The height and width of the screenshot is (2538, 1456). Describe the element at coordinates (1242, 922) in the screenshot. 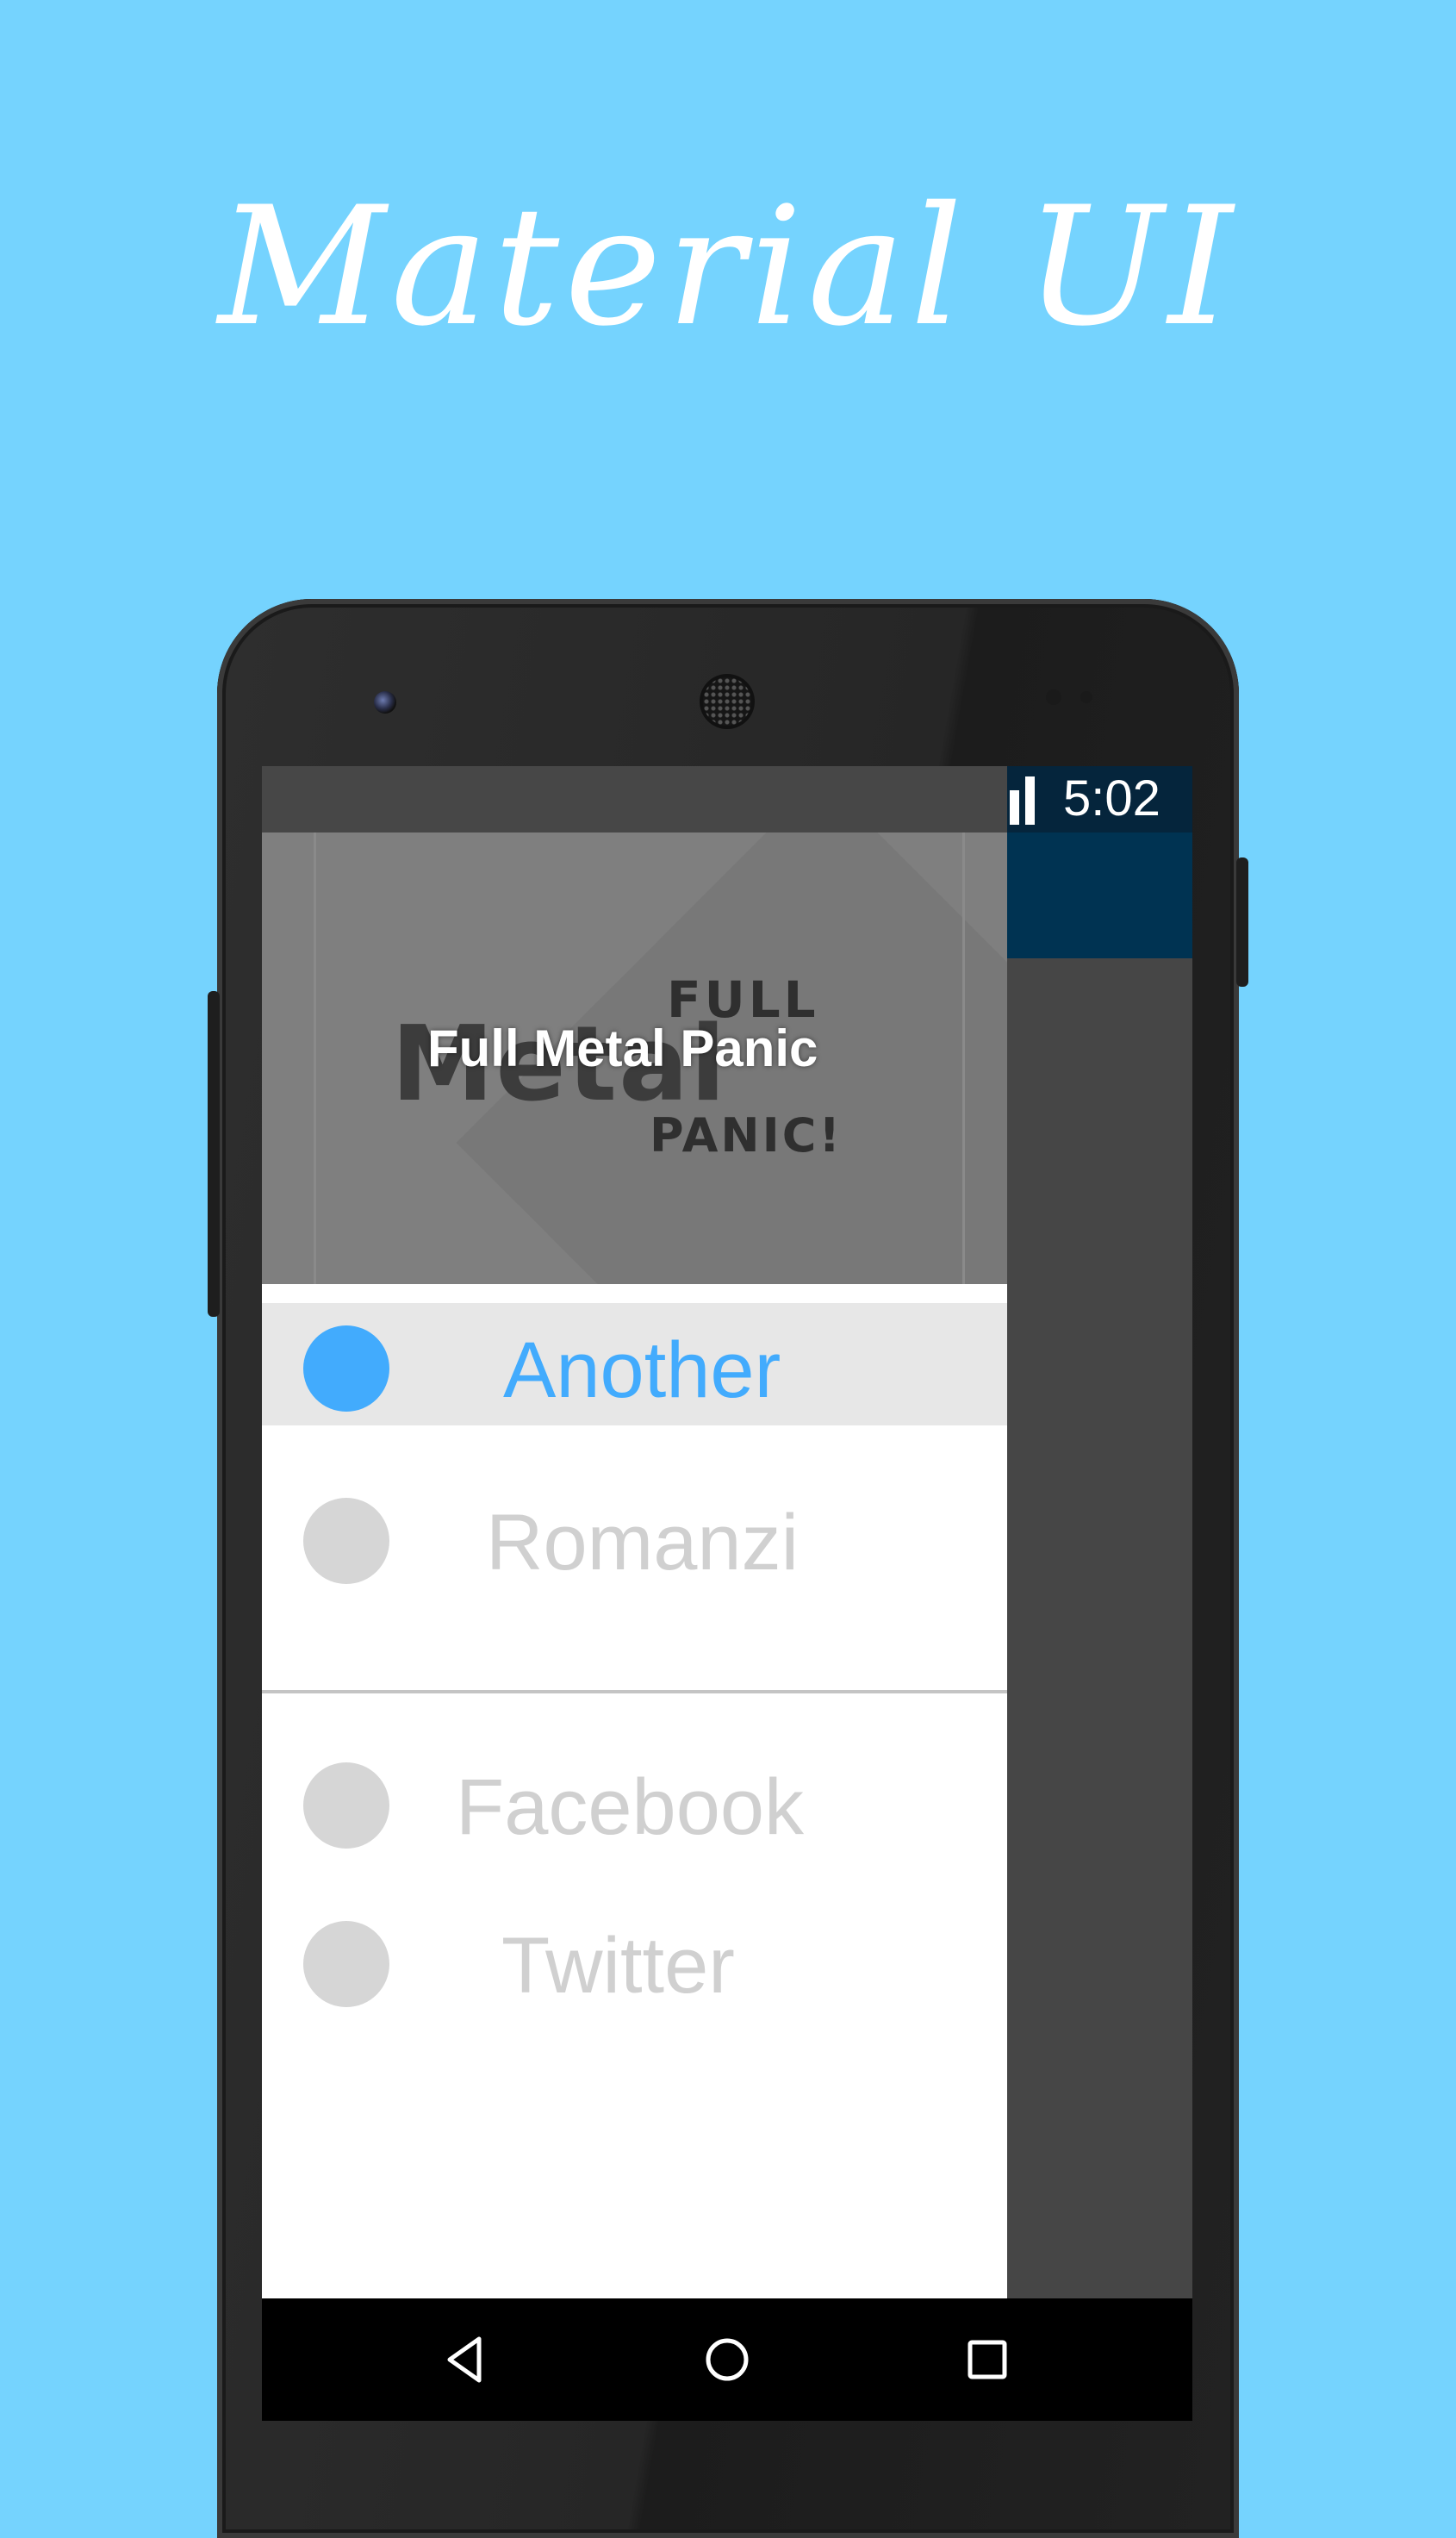

I see `power-button` at that location.